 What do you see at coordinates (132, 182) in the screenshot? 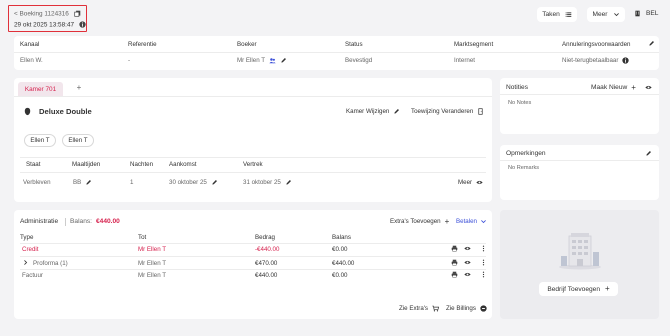
I see `nachten-value: 1` at bounding box center [132, 182].